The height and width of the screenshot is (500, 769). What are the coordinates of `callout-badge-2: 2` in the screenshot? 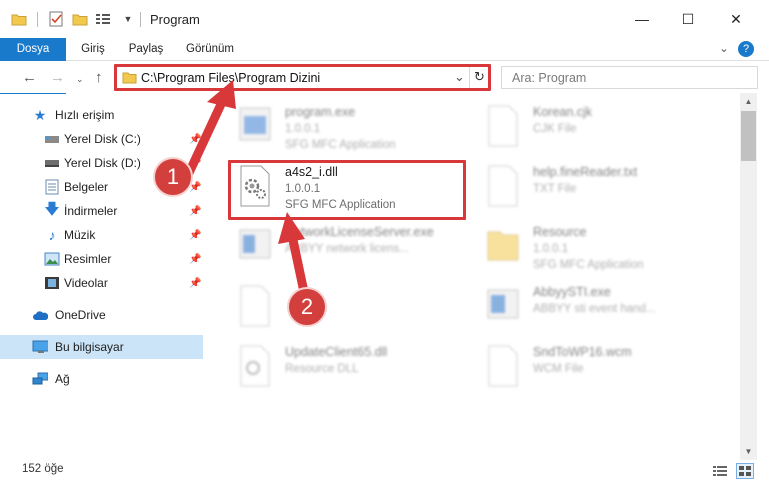 It's located at (307, 307).